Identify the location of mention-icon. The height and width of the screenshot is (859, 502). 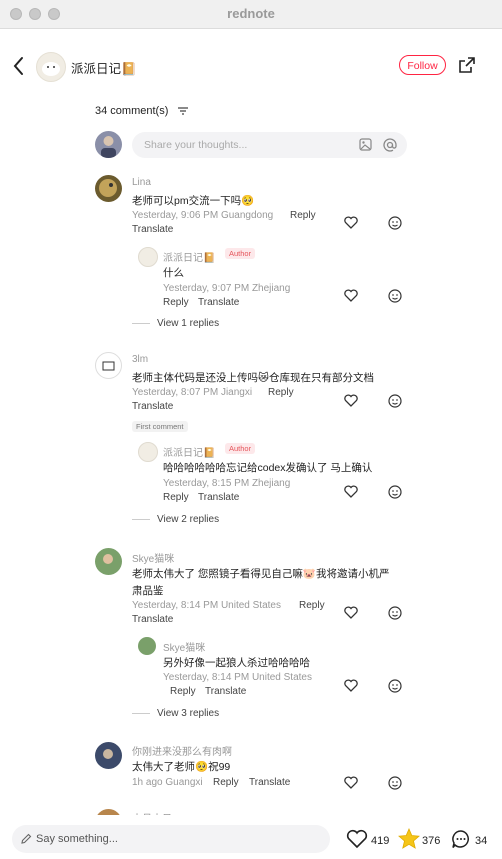
(390, 145).